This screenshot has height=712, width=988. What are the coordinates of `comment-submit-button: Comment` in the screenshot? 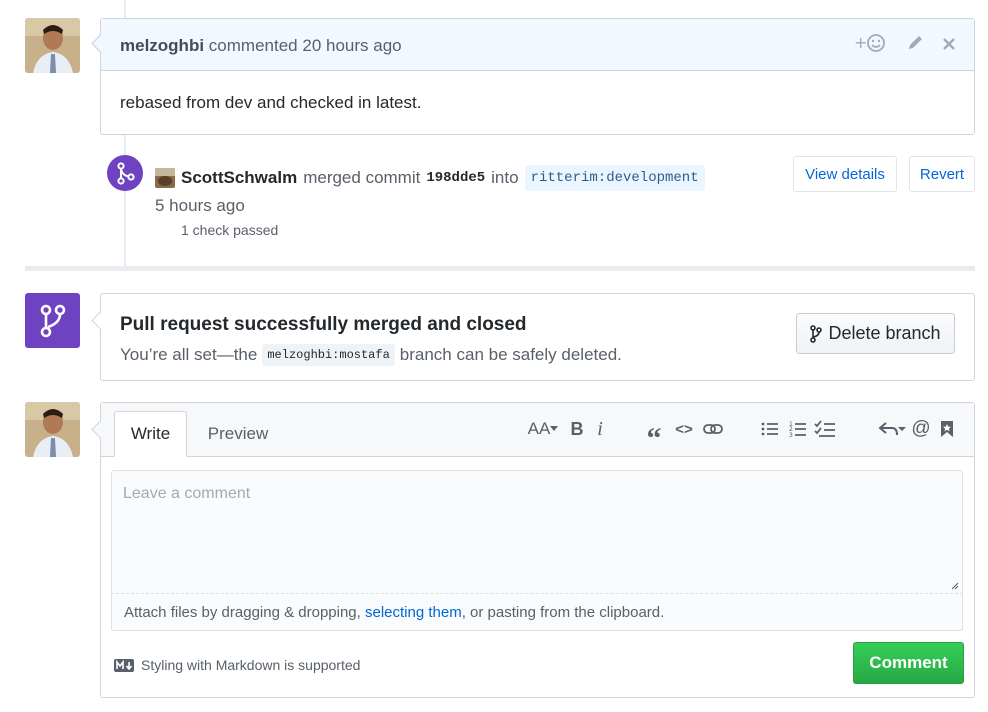 It's located at (908, 663).